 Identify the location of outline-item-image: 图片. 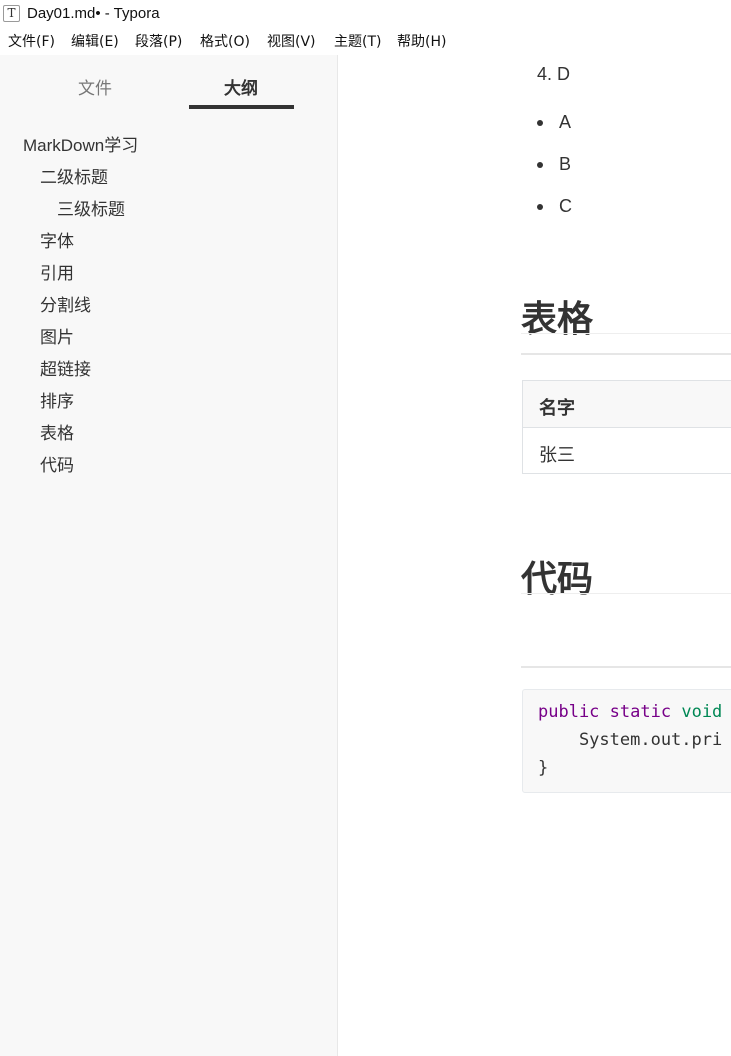
(57, 335).